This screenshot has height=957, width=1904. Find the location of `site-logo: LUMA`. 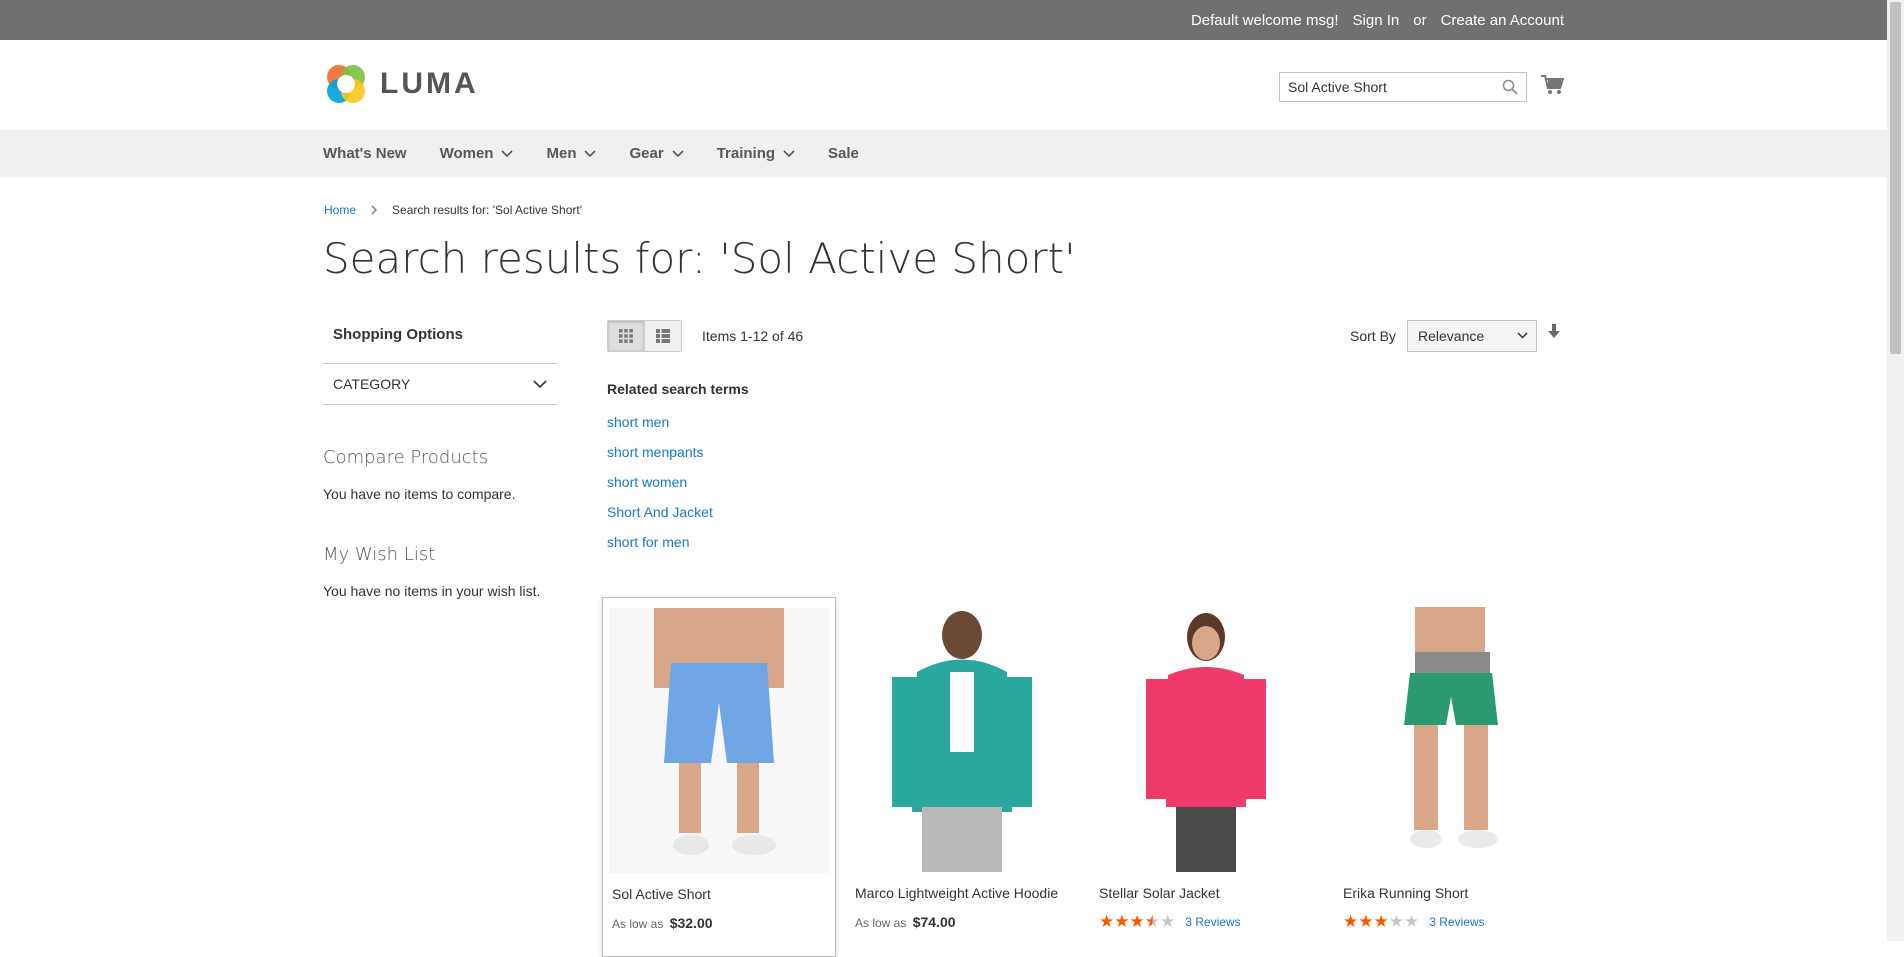

site-logo: LUMA is located at coordinates (401, 84).